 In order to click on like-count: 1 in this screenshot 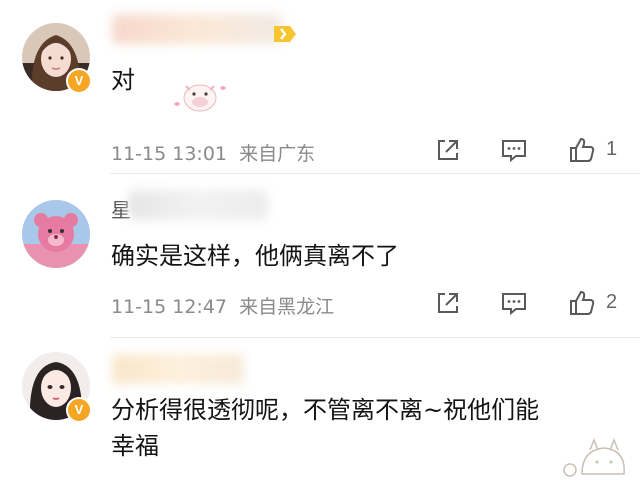, I will do `click(612, 149)`.